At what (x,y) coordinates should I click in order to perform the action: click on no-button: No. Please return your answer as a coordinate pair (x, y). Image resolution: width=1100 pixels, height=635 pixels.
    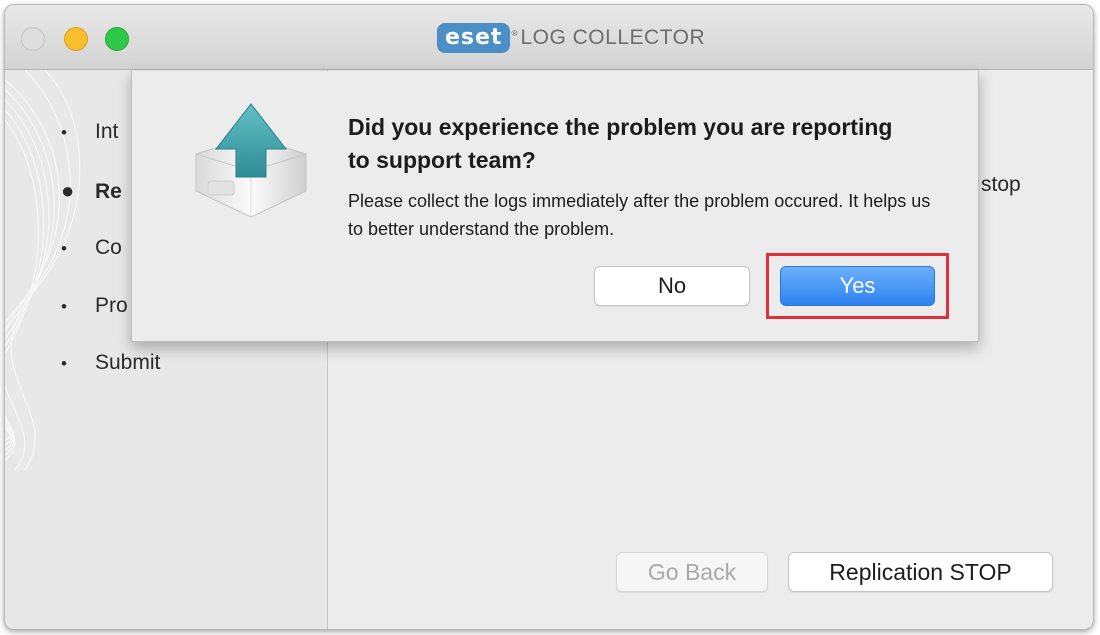
    Looking at the image, I should click on (672, 286).